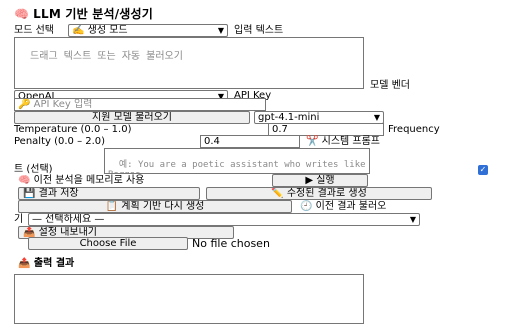 This screenshot has width=512, height=324. Describe the element at coordinates (34, 30) in the screenshot. I see `mode-label: 모드 선택` at that location.